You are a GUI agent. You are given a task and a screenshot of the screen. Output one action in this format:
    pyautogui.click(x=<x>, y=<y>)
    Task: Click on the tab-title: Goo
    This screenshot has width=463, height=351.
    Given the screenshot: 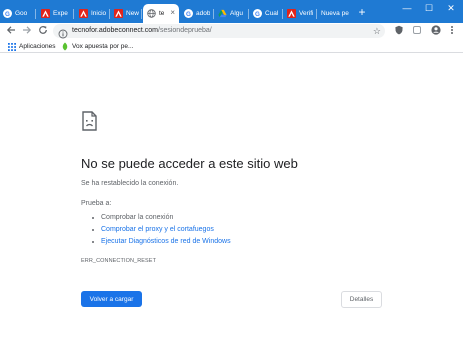 What is the action you would take?
    pyautogui.click(x=21, y=13)
    